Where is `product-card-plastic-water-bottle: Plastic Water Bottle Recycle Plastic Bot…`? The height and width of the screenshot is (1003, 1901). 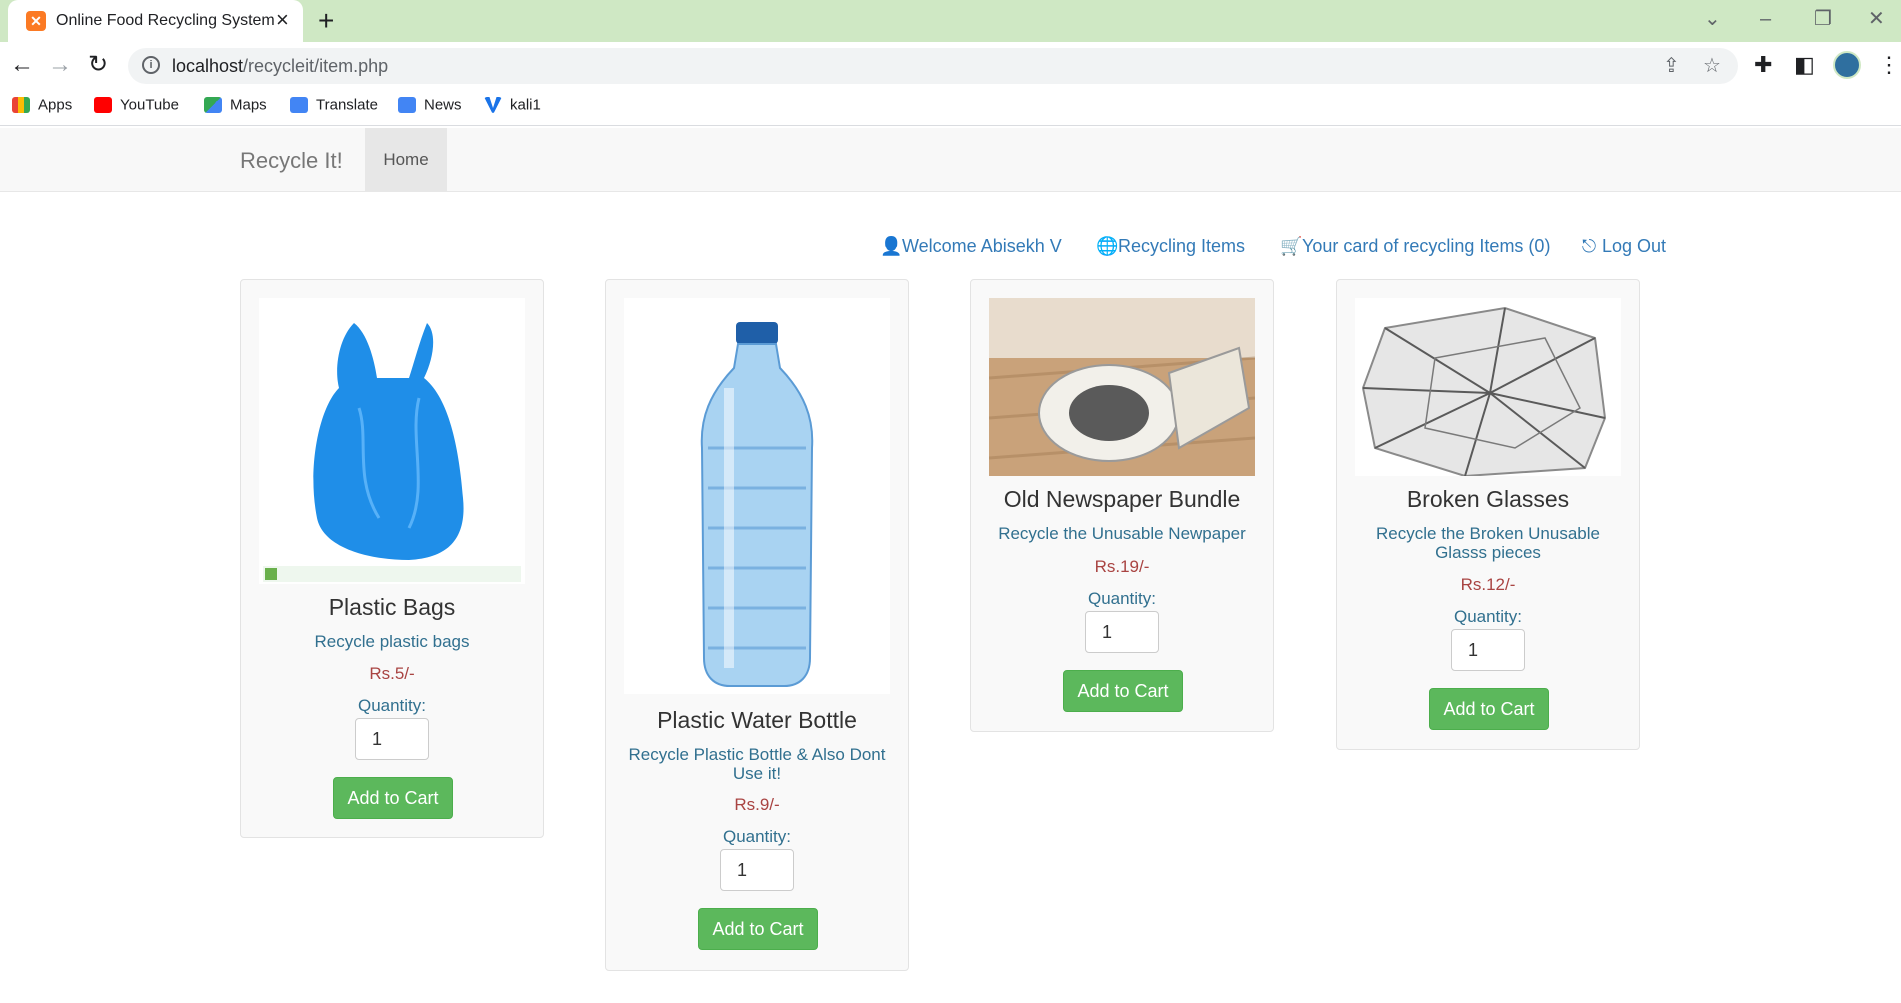
product-card-plastic-water-bottle: Plastic Water Bottle Recycle Plastic Bot… is located at coordinates (757, 625).